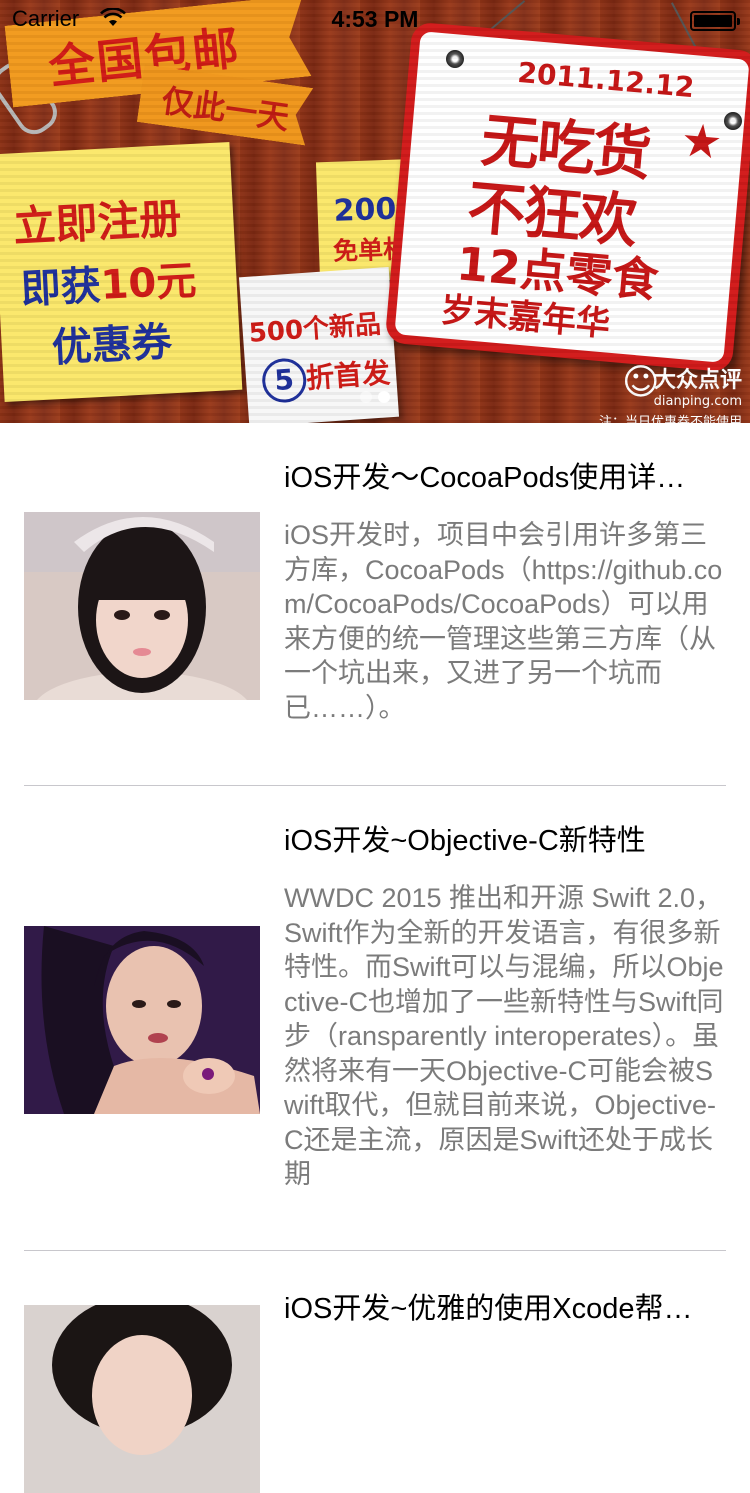  I want to click on status-bar: Carrier 4:53 PM, so click(375, 20).